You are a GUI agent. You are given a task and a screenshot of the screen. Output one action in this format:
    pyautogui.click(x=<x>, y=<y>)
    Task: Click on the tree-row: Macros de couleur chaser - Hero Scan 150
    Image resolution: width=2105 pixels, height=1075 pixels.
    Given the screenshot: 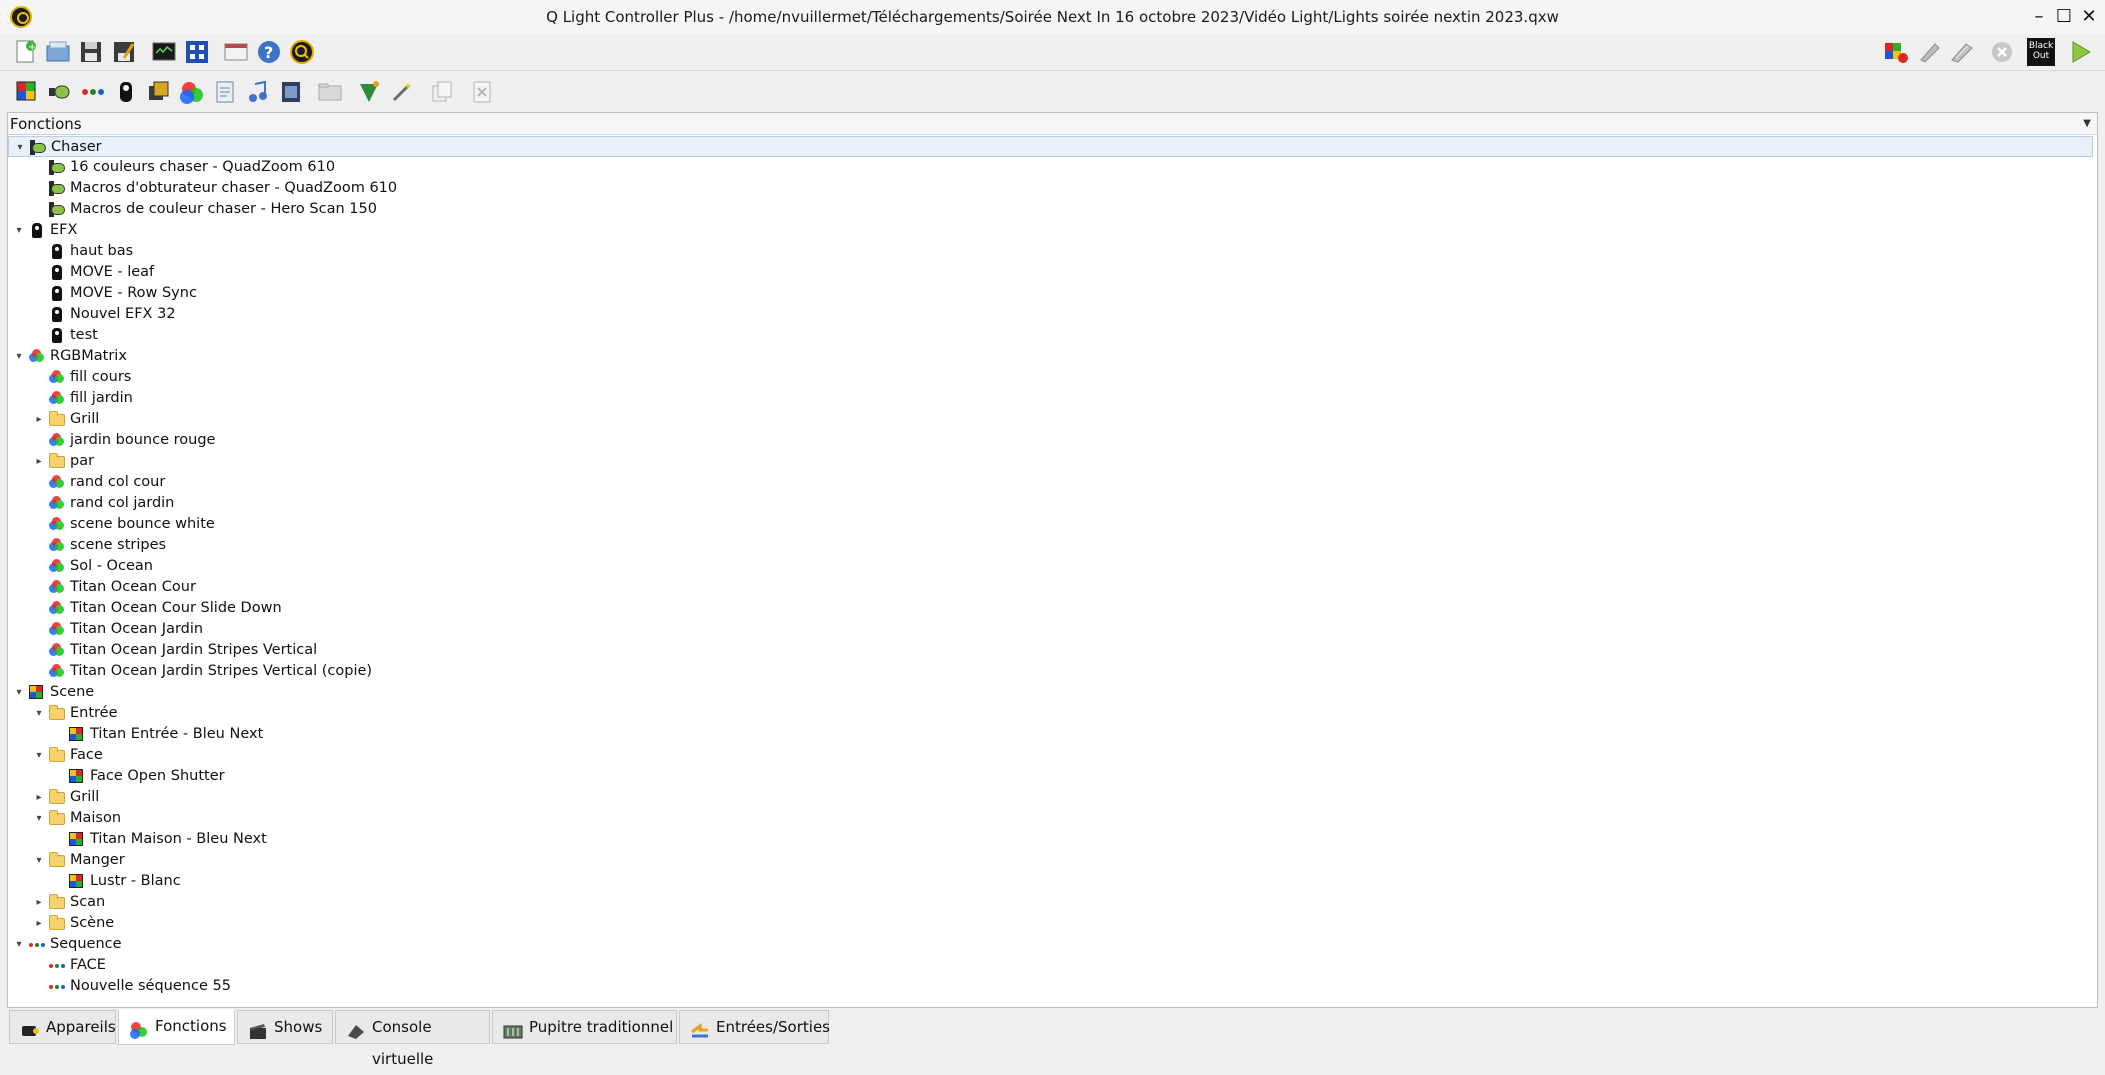 What is the action you would take?
    pyautogui.click(x=1050, y=209)
    